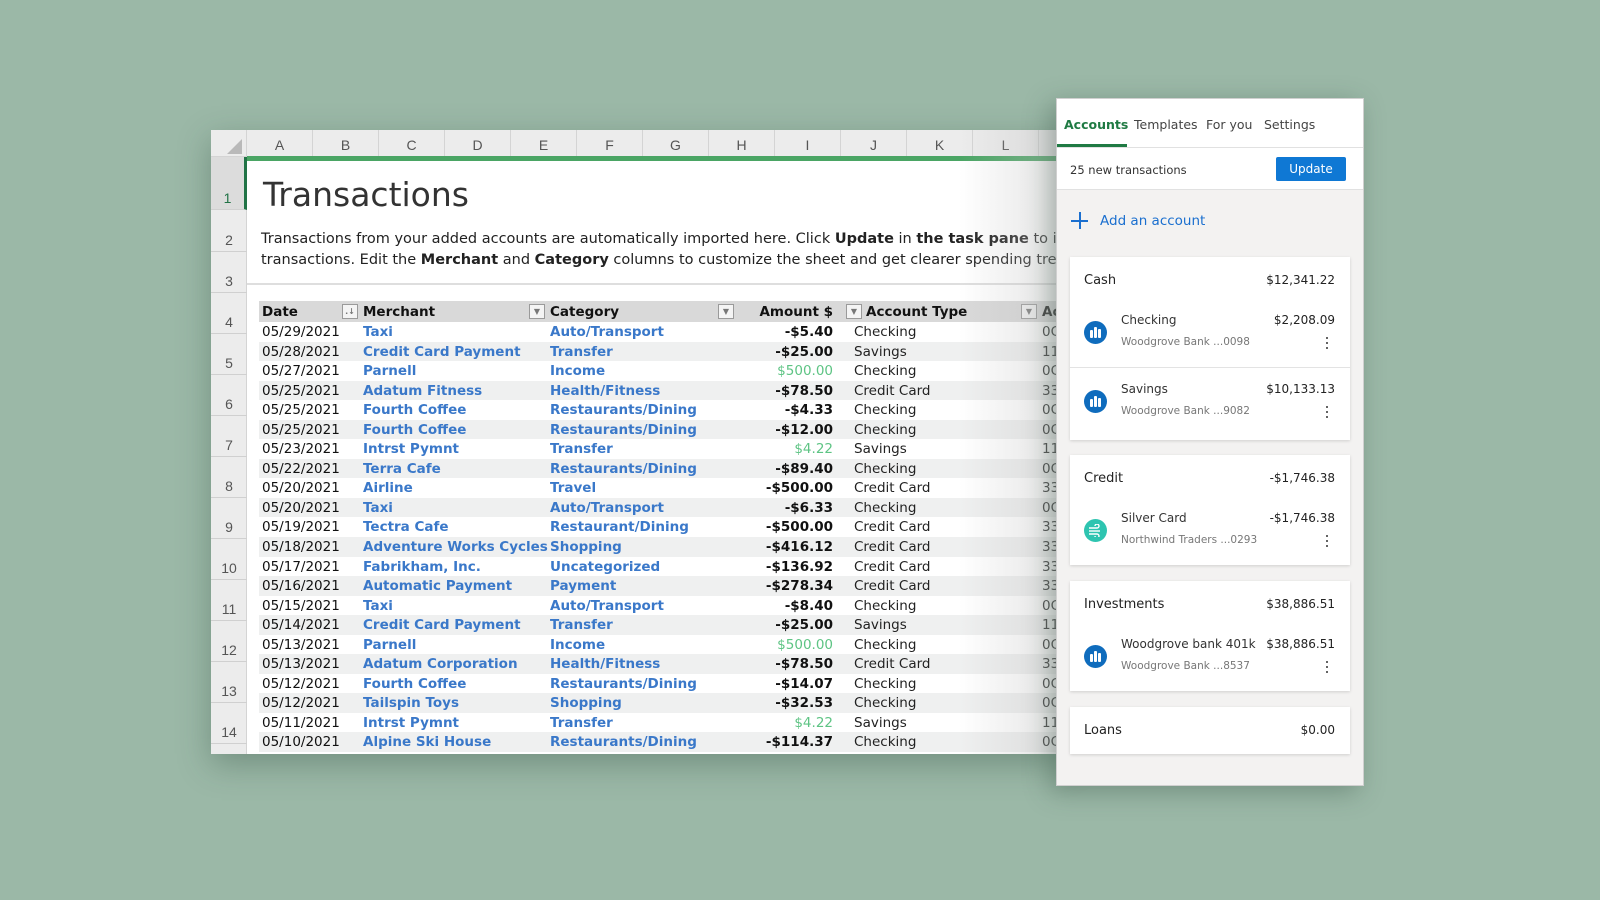 The image size is (1600, 900). I want to click on header-amount: Amount $, so click(796, 312).